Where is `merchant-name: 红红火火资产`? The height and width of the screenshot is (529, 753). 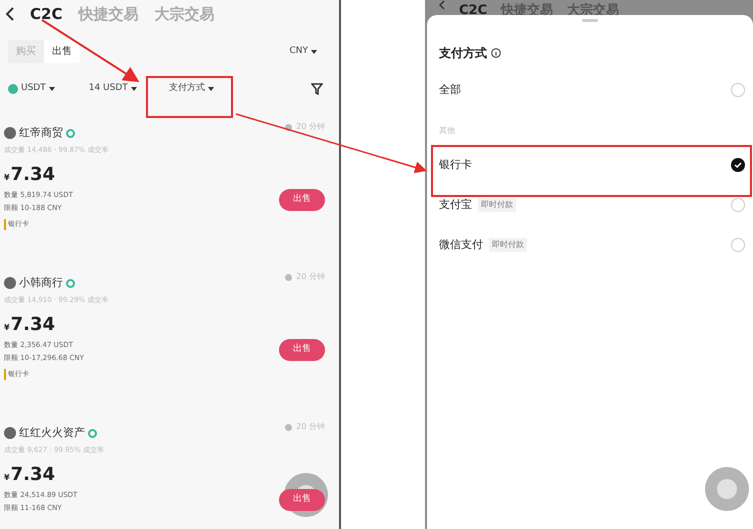
merchant-name: 红红火火资产 is located at coordinates (52, 433).